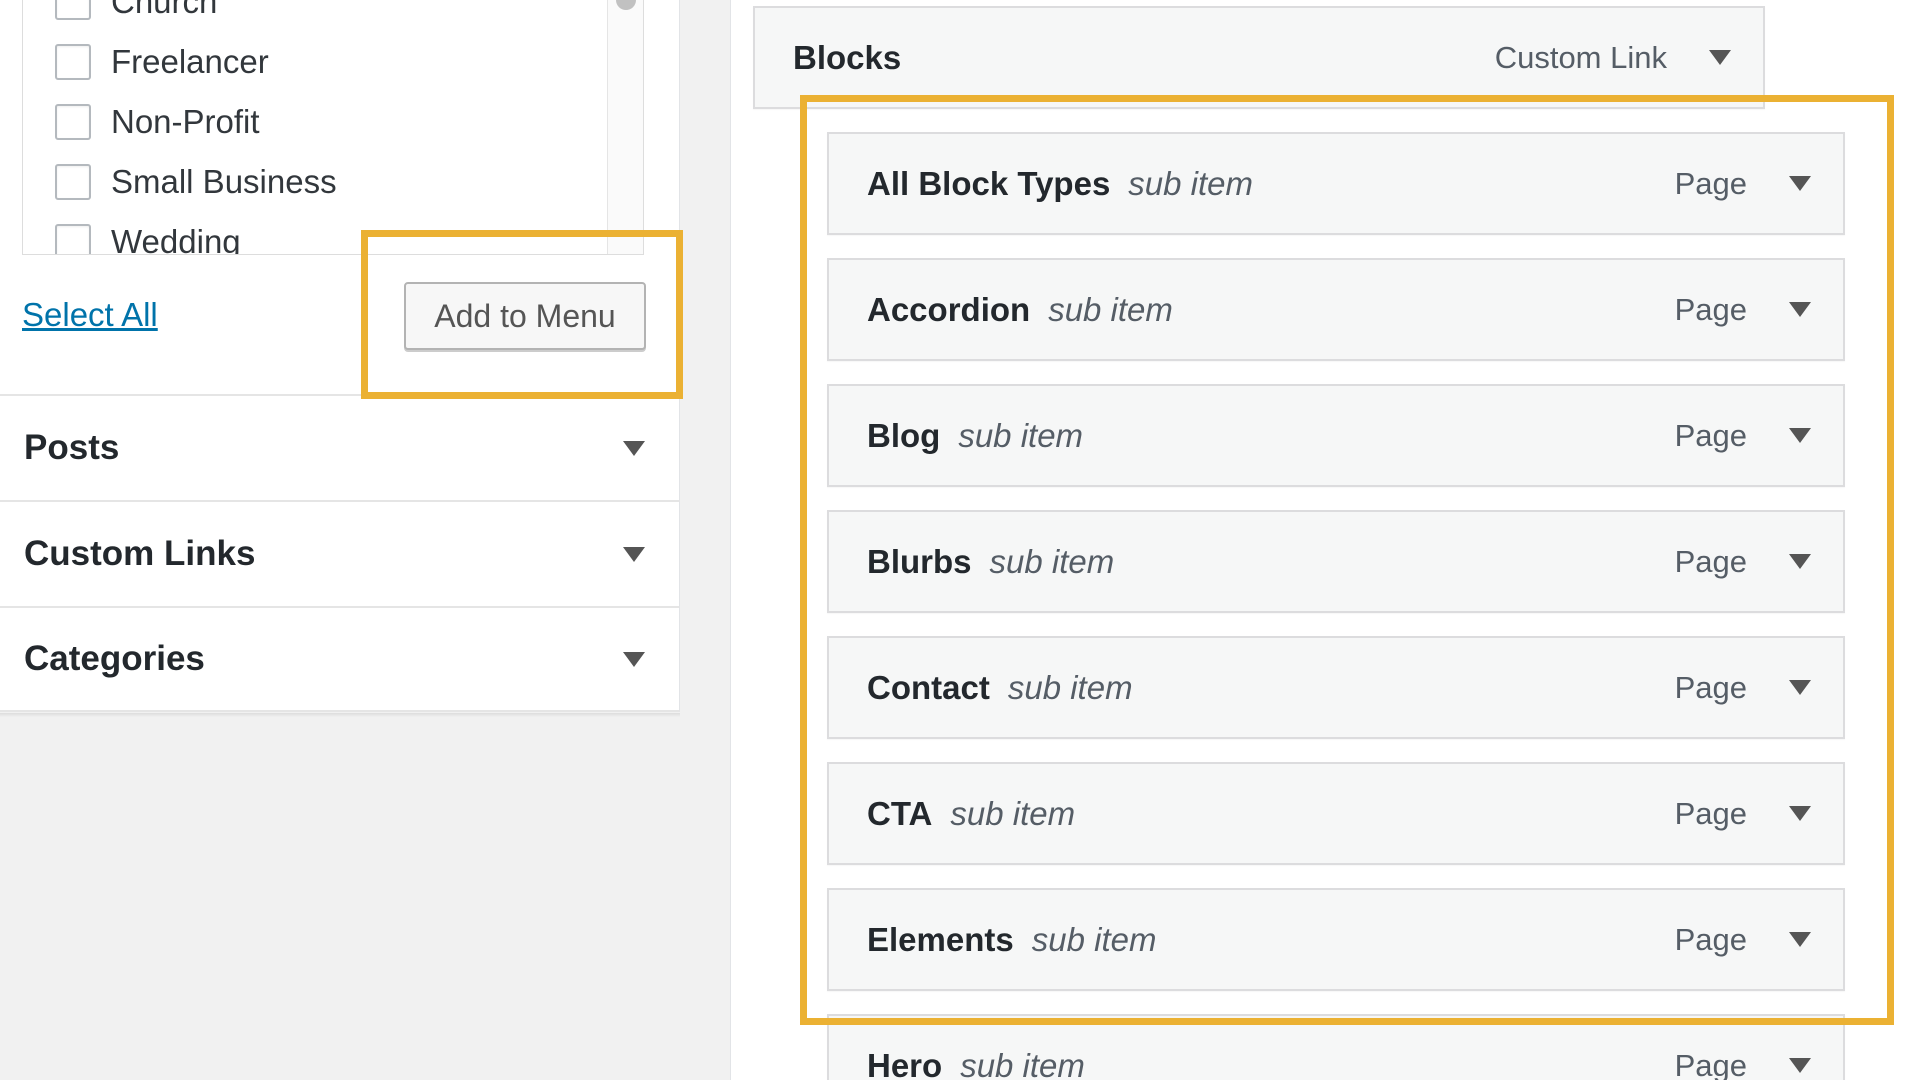  Describe the element at coordinates (626, 5) in the screenshot. I see `scrollbar-thumb` at that location.